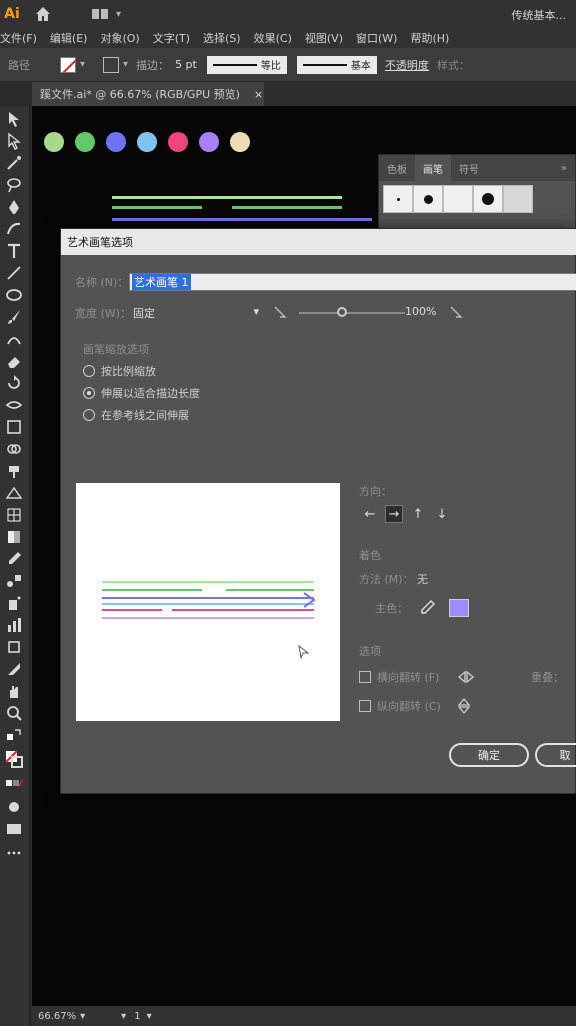 The height and width of the screenshot is (1026, 576). What do you see at coordinates (14, 759) in the screenshot?
I see `fill-stroke-indicator-icon` at bounding box center [14, 759].